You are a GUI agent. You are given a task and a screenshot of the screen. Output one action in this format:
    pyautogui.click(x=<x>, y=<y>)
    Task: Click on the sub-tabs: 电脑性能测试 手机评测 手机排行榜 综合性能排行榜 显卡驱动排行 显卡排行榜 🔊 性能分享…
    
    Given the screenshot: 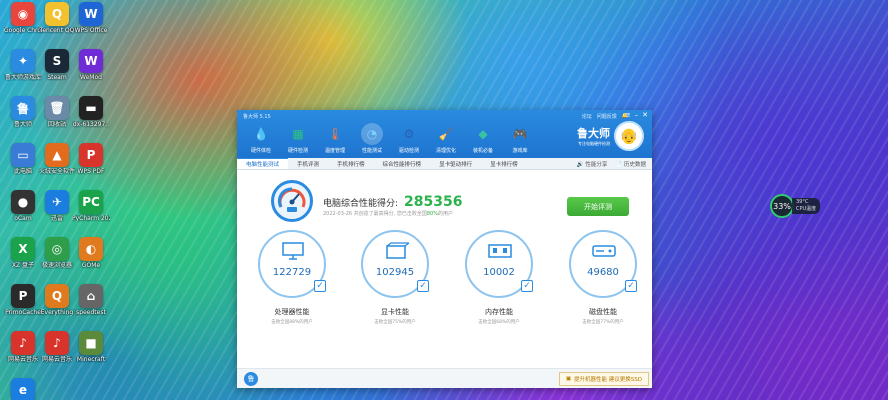 What is the action you would take?
    pyautogui.click(x=444, y=164)
    